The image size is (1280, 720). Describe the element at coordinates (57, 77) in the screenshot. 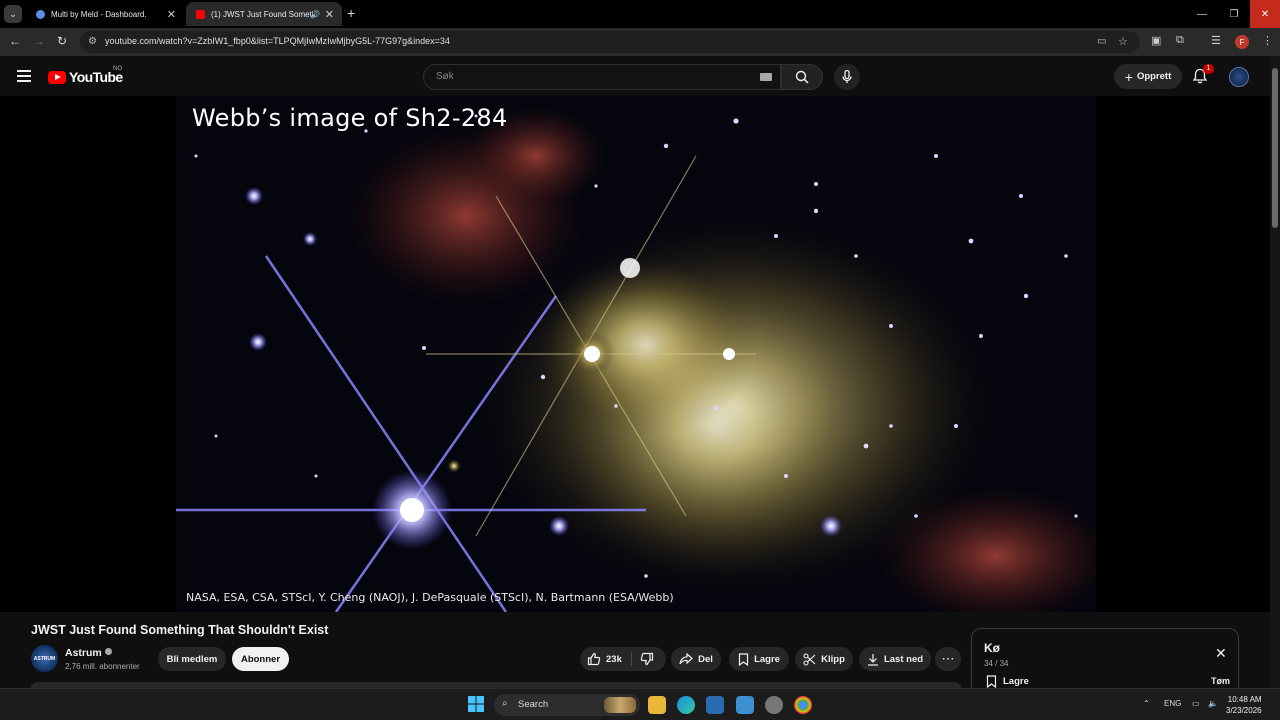

I see `youtube-play-icon` at that location.